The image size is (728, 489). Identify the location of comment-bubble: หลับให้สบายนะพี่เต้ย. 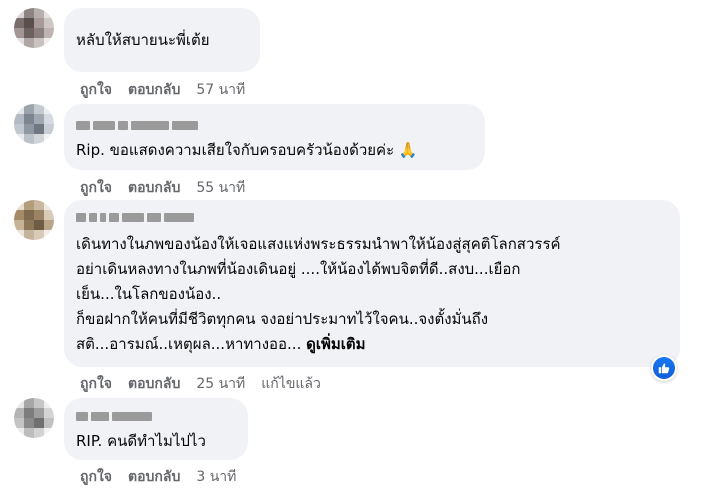
(162, 40).